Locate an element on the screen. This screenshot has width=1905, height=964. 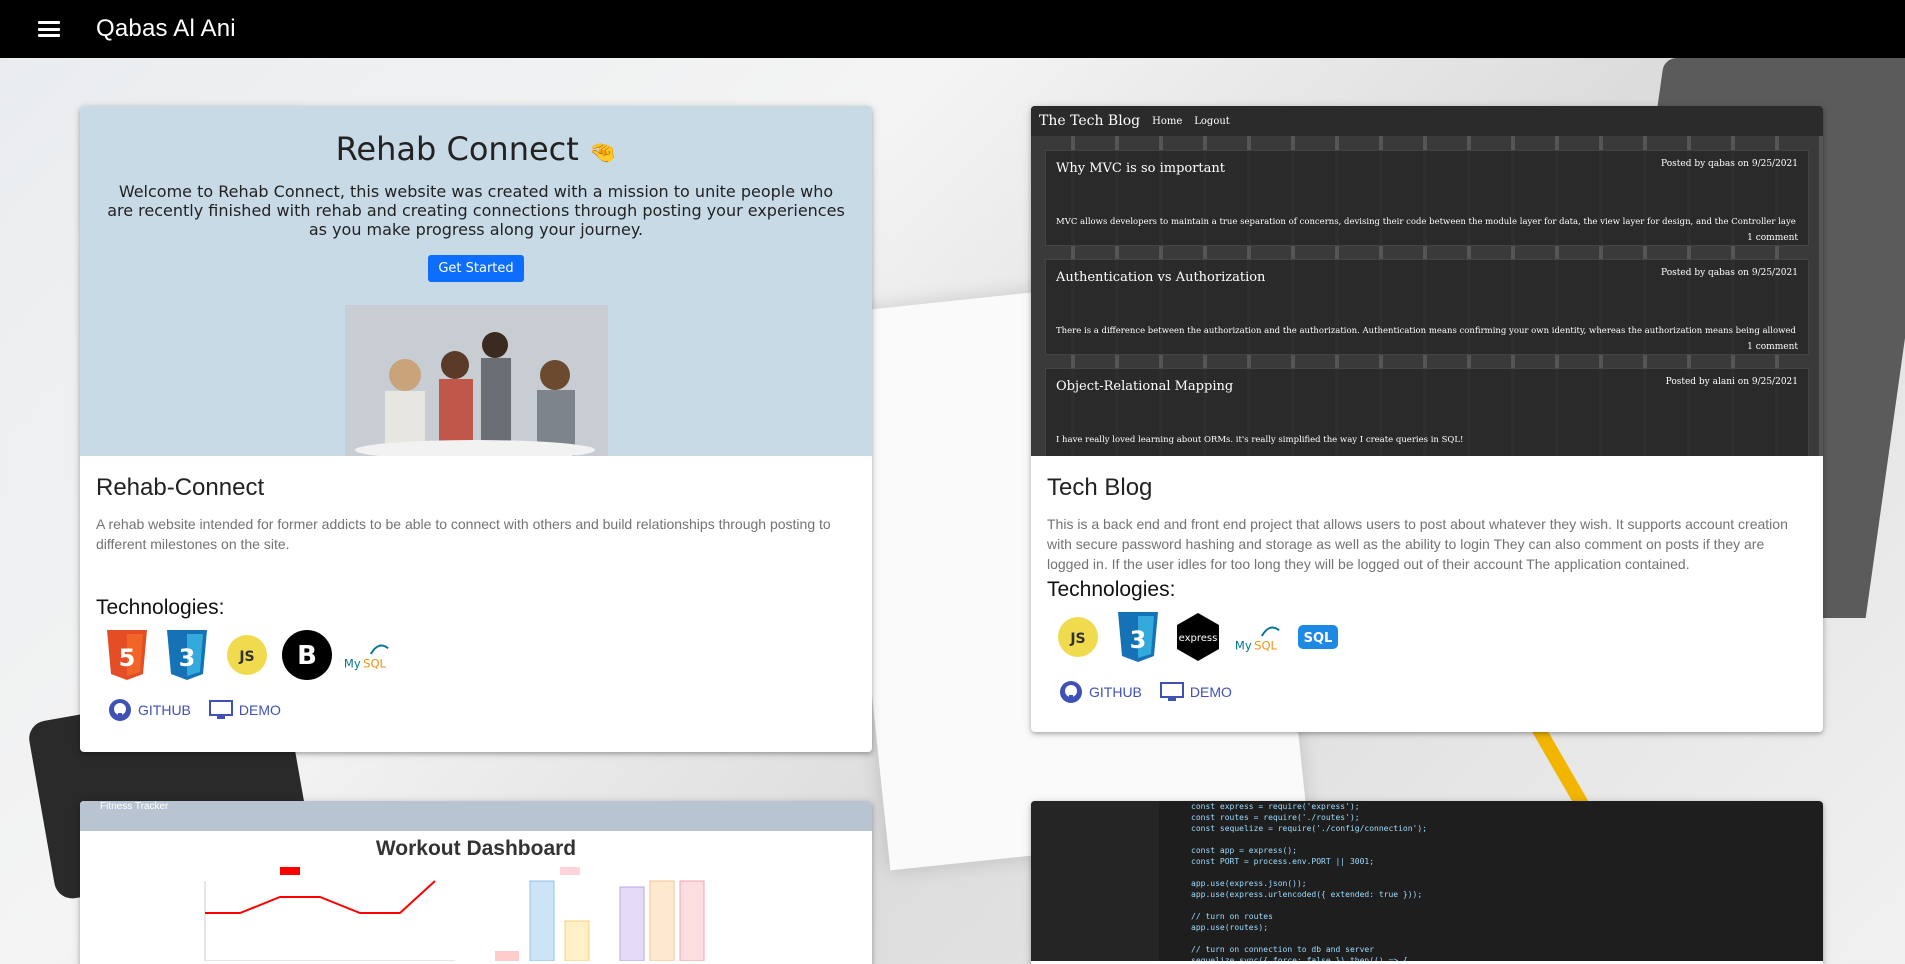
express-icon: express is located at coordinates (1198, 637).